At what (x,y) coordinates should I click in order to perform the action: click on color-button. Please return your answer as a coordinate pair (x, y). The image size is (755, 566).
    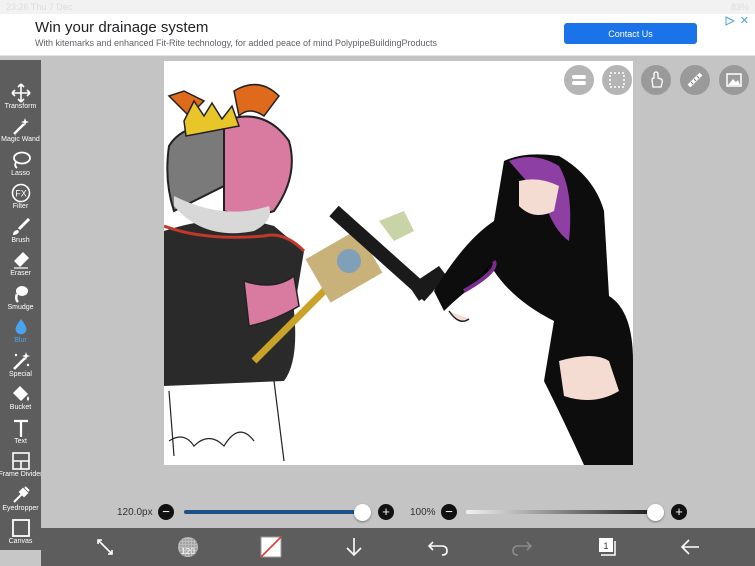
    Looking at the image, I should click on (271, 547).